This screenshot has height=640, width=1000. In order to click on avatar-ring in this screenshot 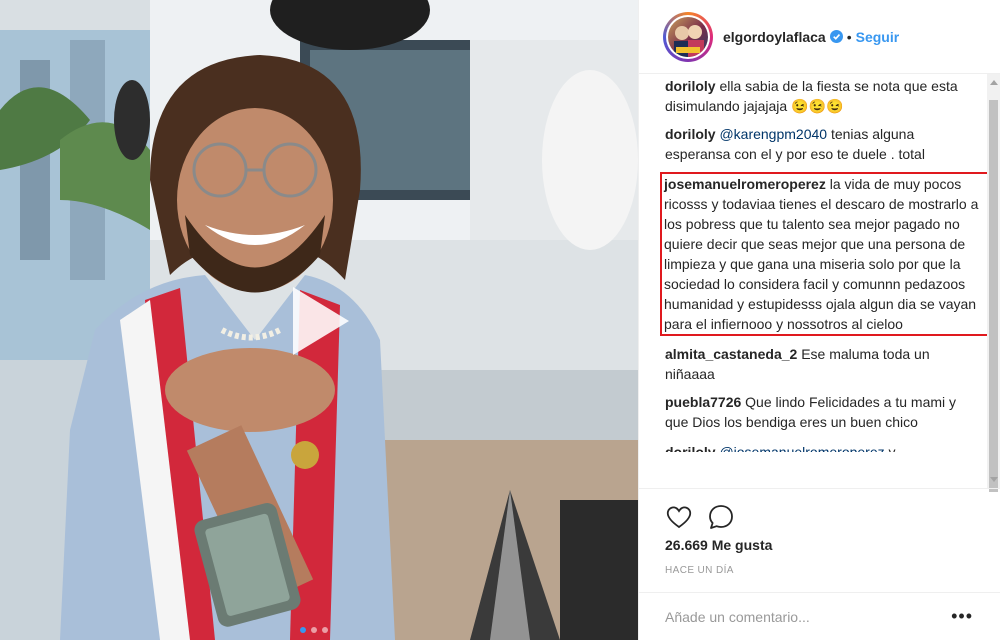, I will do `click(688, 36)`.